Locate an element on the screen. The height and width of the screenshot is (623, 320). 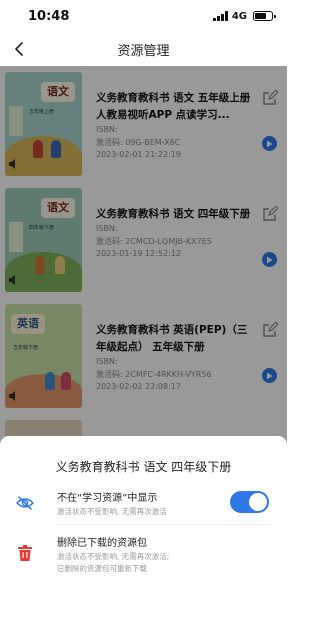
divider is located at coordinates (163, 524).